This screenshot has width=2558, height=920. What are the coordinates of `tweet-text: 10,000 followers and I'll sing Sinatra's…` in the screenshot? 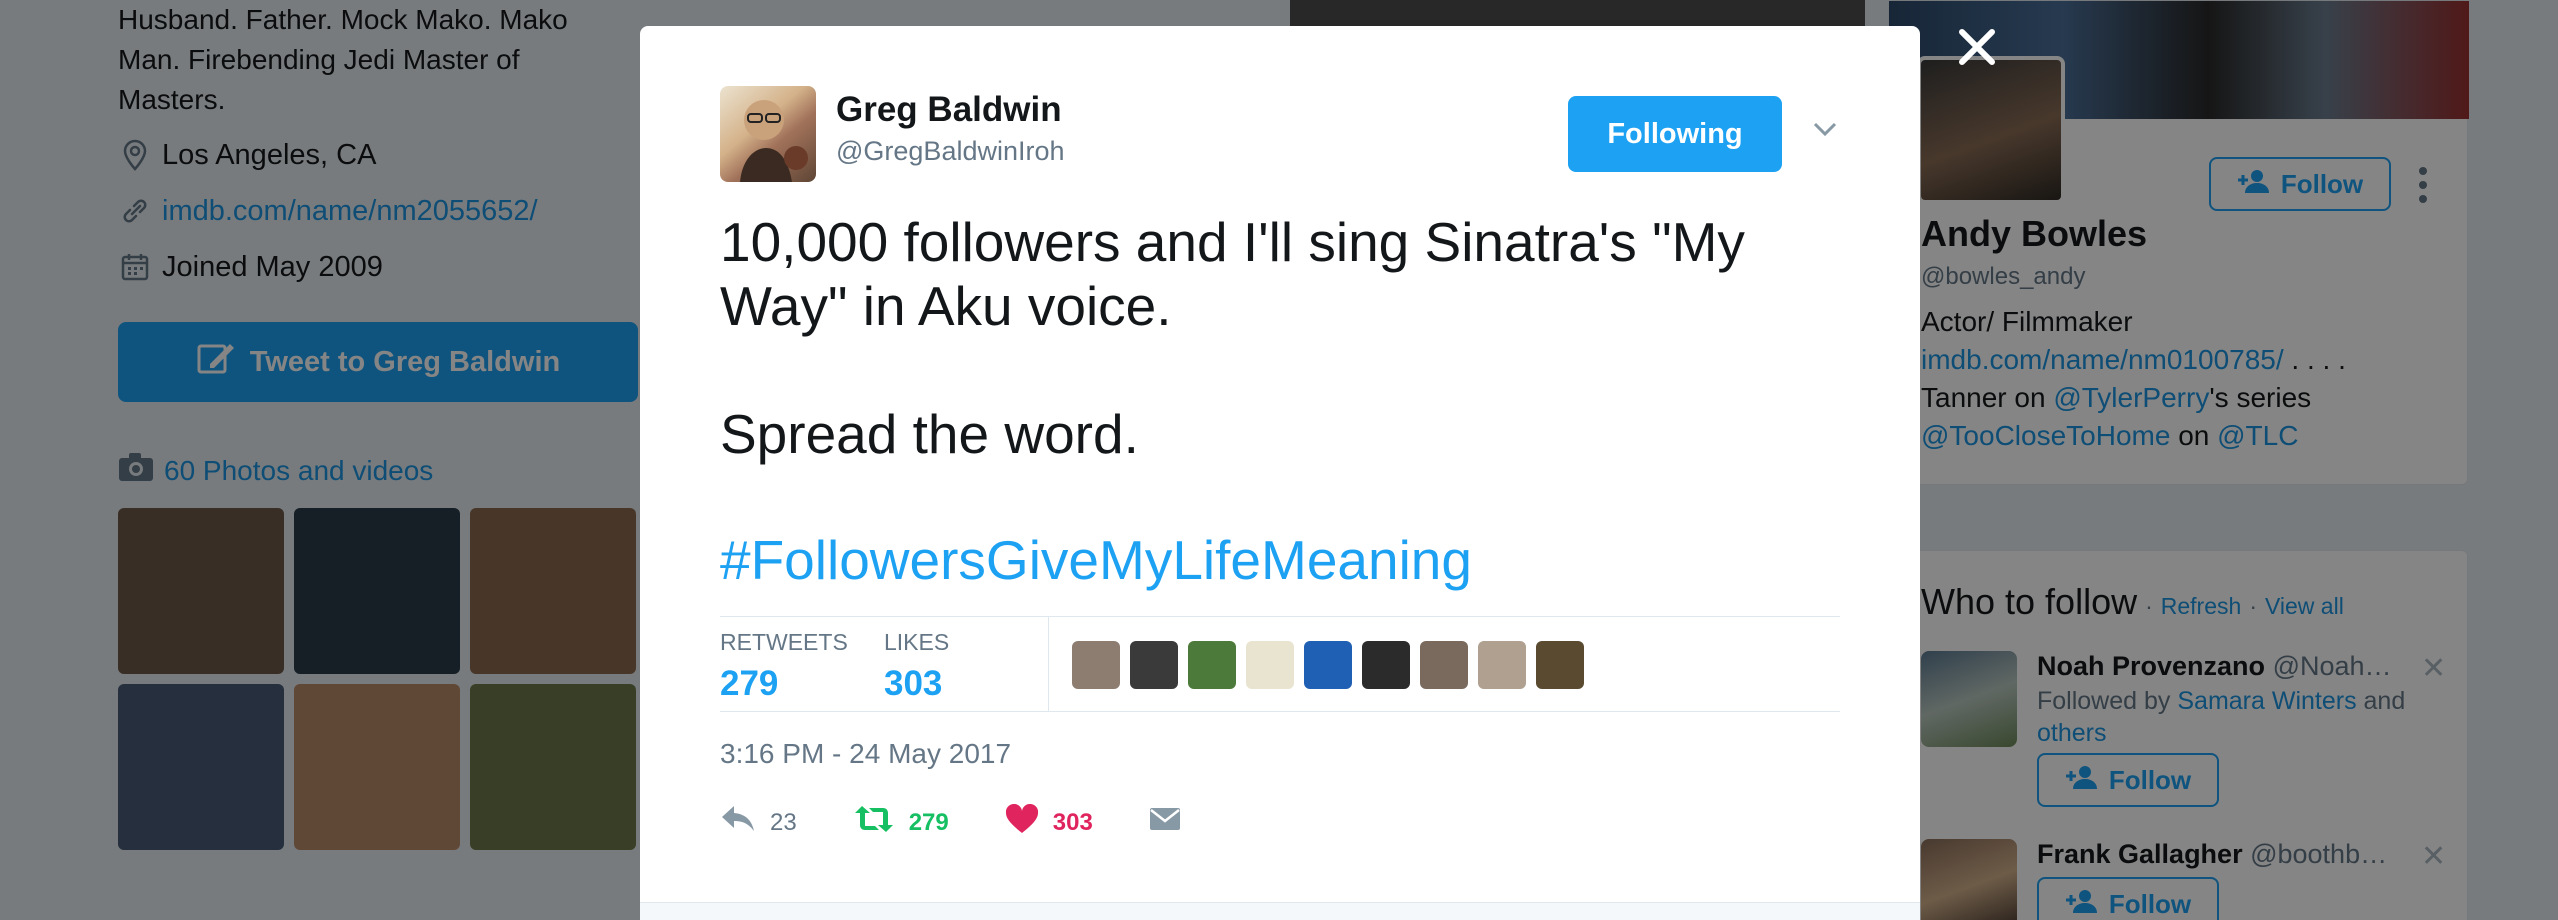 It's located at (1290, 338).